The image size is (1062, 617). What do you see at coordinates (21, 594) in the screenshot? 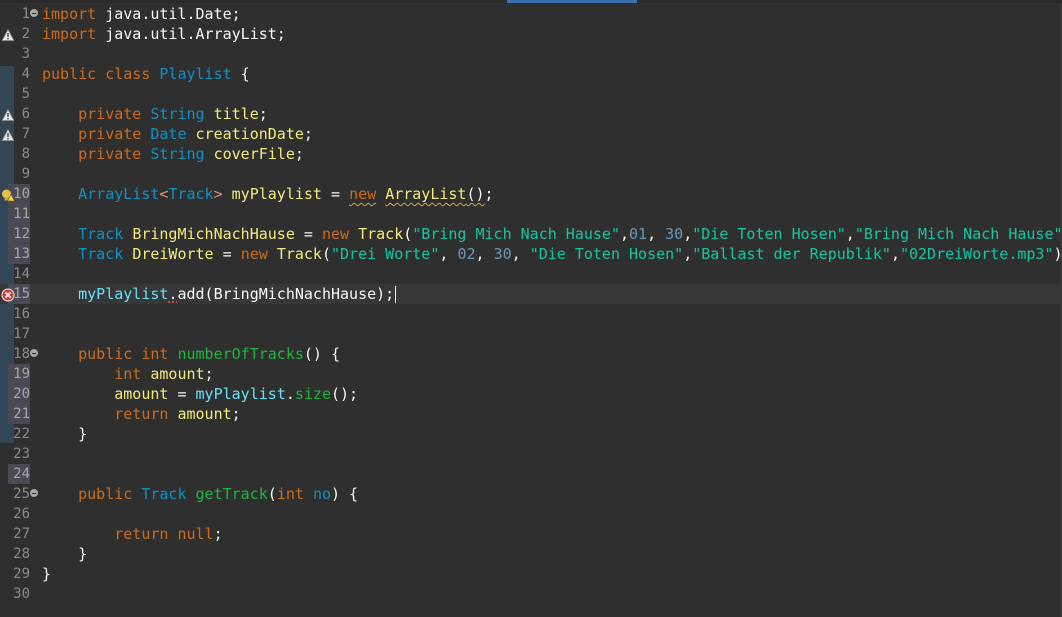
I see `line-number: 30` at bounding box center [21, 594].